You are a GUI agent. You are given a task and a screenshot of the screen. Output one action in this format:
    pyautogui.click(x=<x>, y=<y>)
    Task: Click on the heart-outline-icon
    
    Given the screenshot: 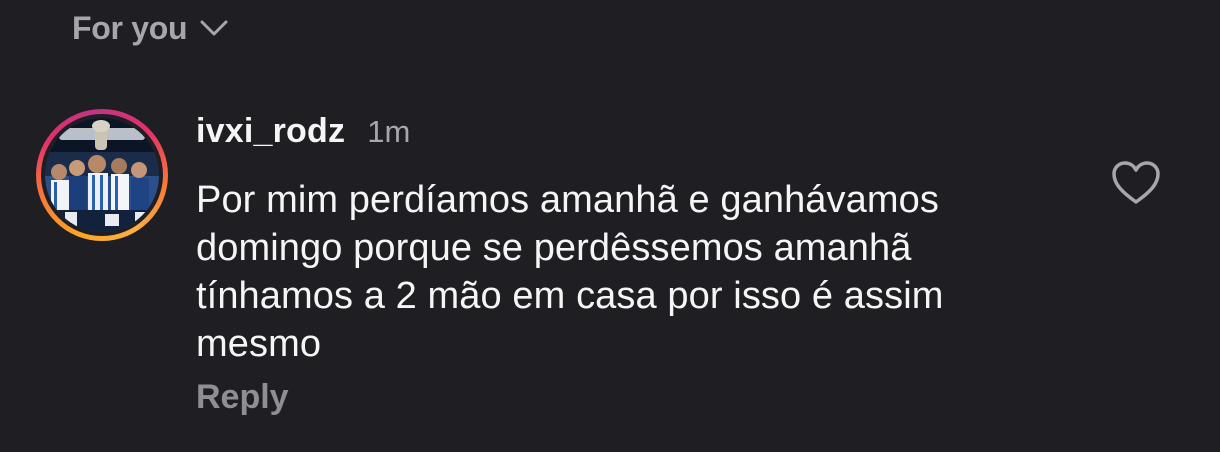 What is the action you would take?
    pyautogui.click(x=1136, y=182)
    